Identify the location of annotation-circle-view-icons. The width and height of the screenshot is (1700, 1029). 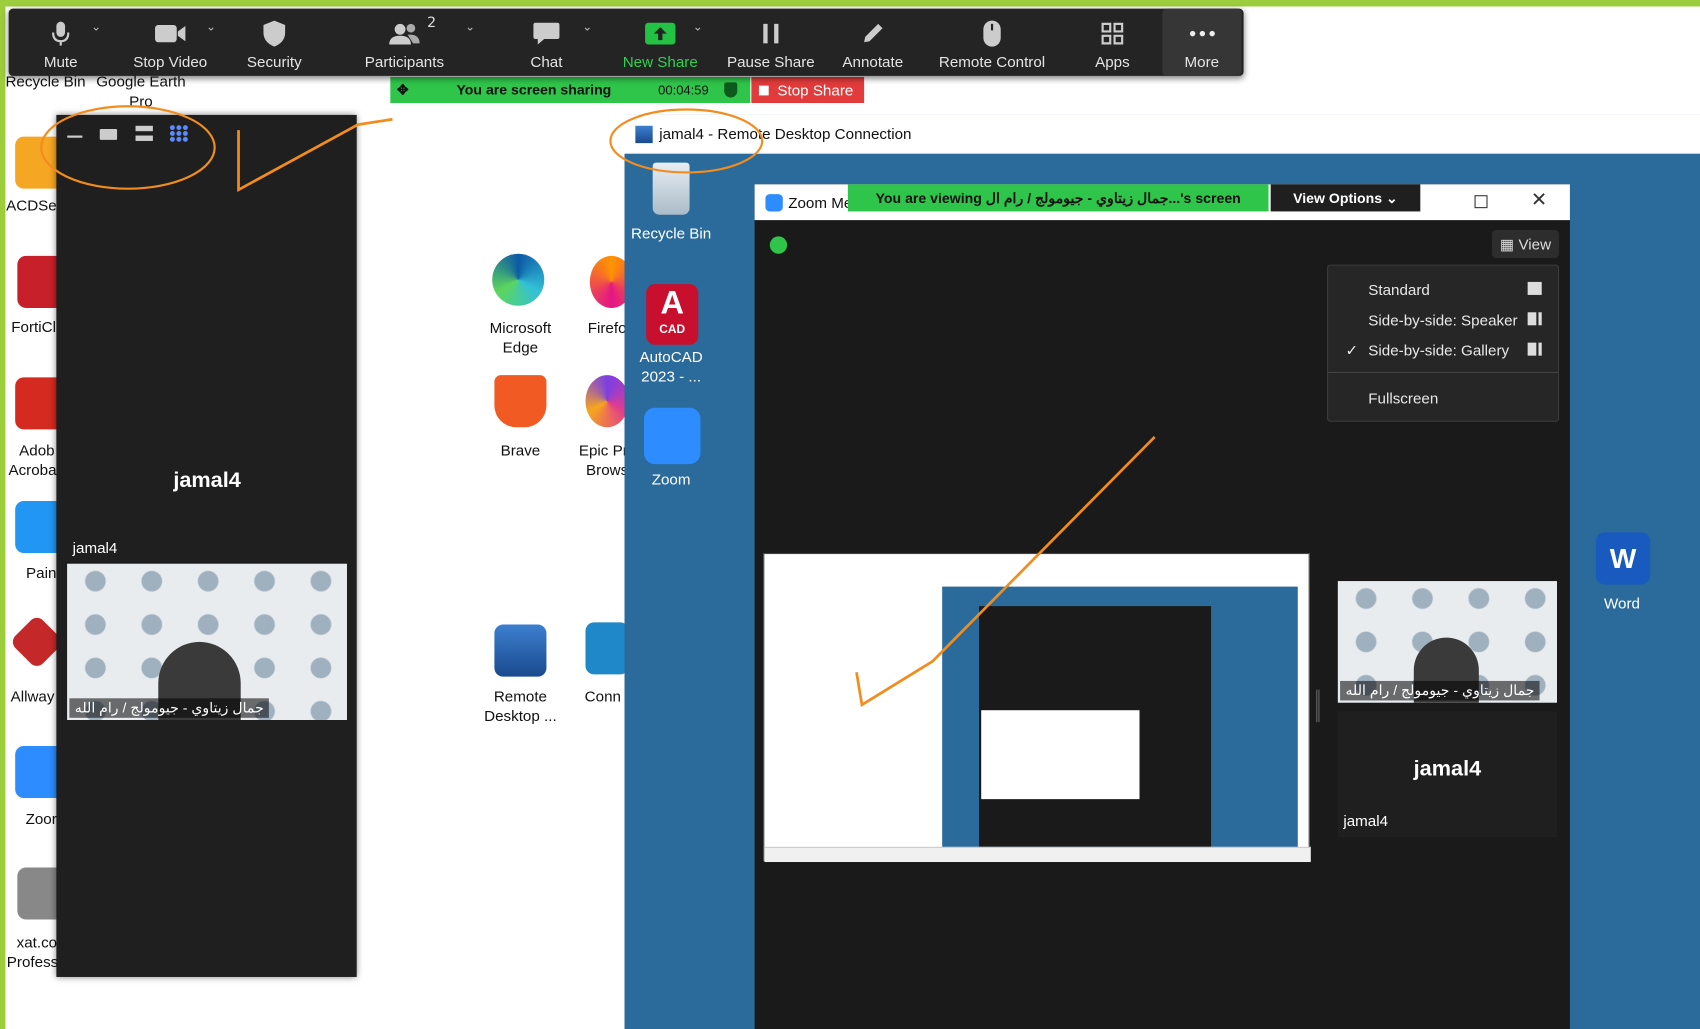
(128, 147).